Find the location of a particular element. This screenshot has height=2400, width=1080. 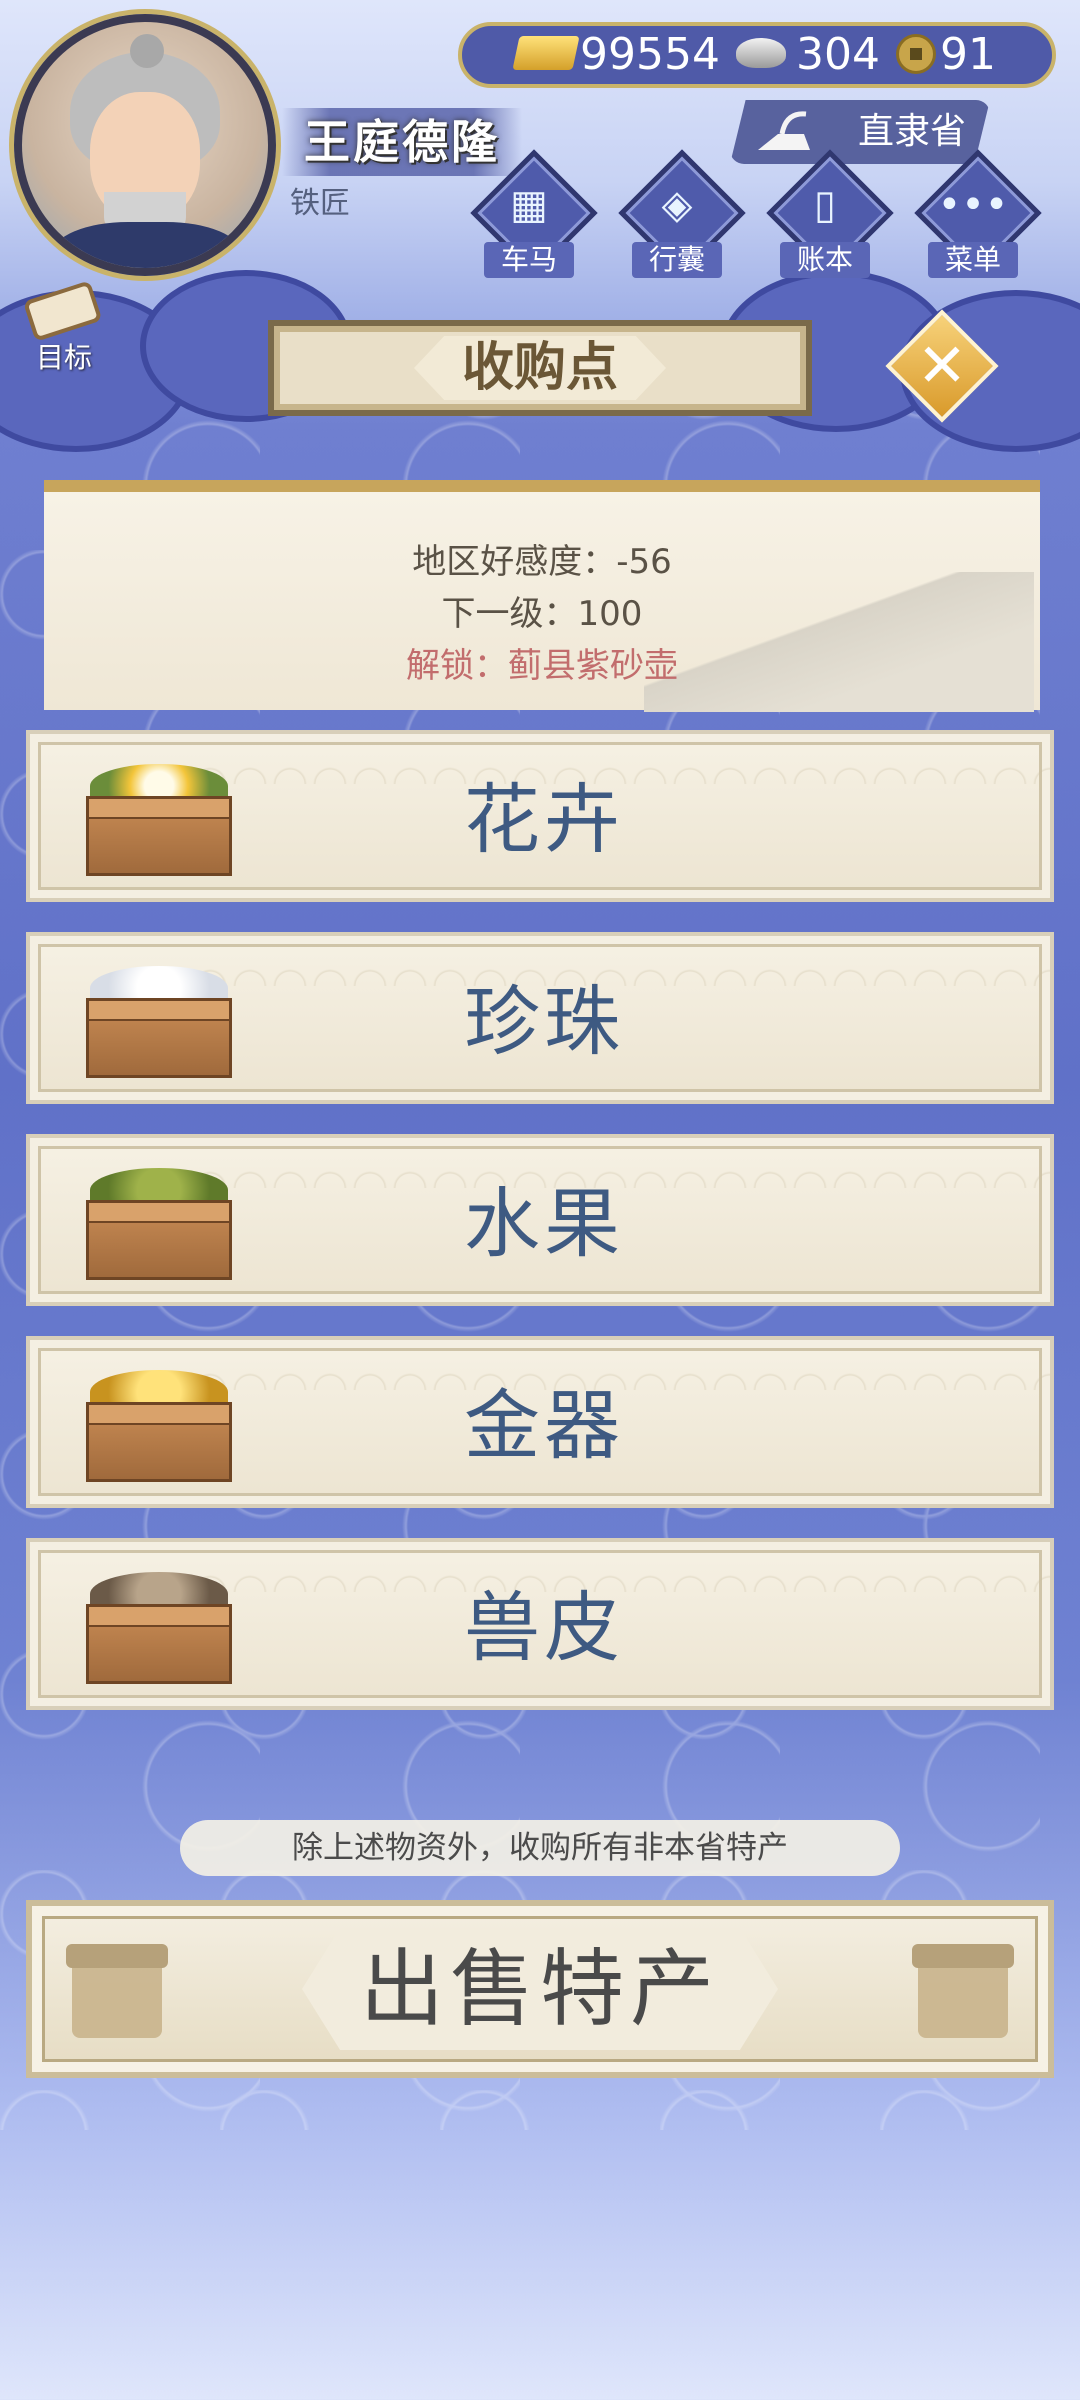

category-label: 花卉 is located at coordinates (544, 819).